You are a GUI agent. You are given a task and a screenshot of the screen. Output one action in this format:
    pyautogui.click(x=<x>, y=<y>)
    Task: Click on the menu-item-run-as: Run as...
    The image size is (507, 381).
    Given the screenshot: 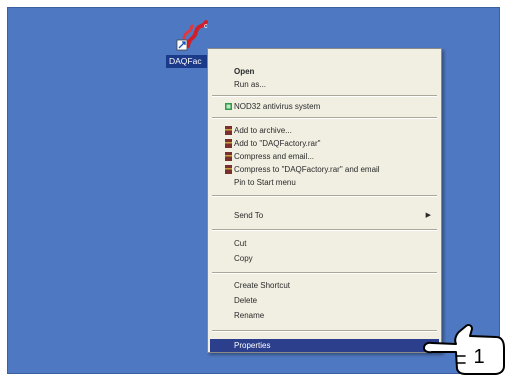 What is the action you would take?
    pyautogui.click(x=324, y=84)
    